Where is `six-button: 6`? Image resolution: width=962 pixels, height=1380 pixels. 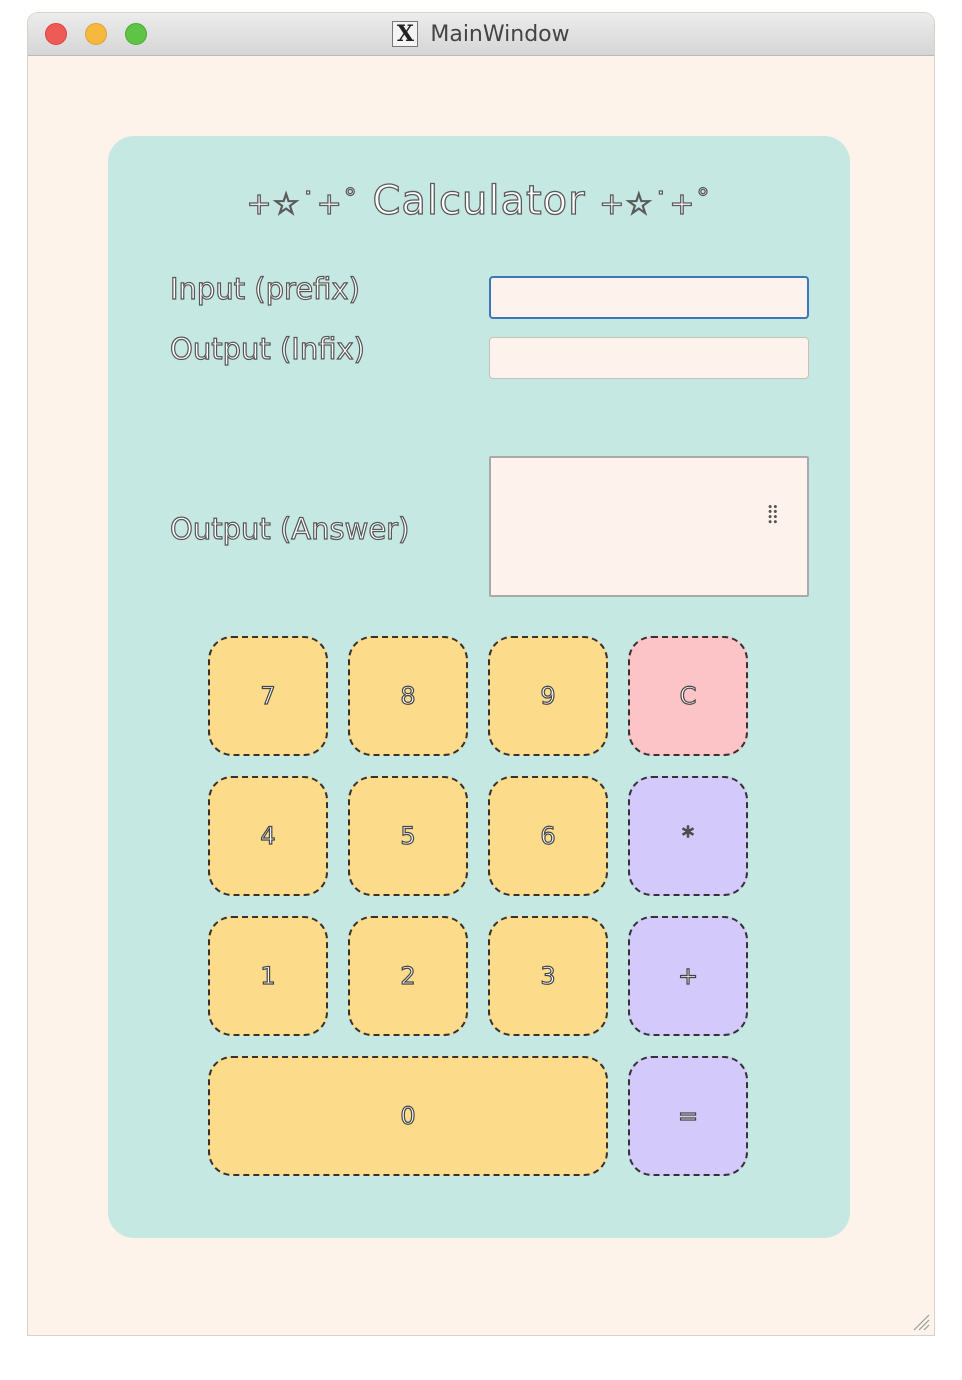 six-button: 6 is located at coordinates (548, 836).